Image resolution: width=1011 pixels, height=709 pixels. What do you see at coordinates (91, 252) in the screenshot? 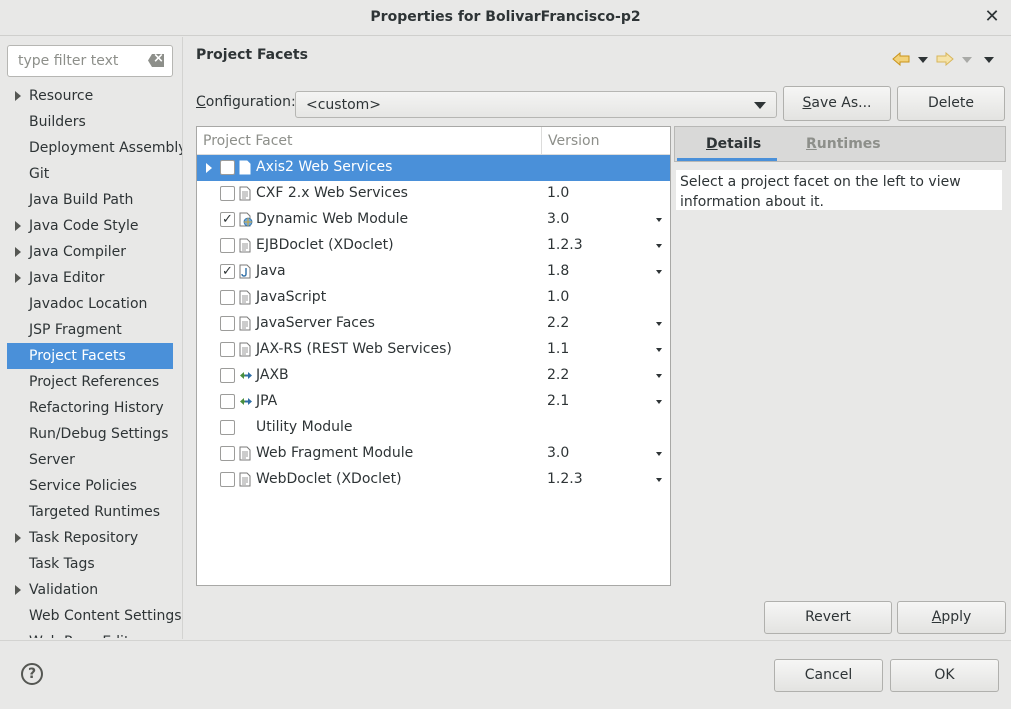
I see `sidebar-item-java-compiler: Java Compiler` at bounding box center [91, 252].